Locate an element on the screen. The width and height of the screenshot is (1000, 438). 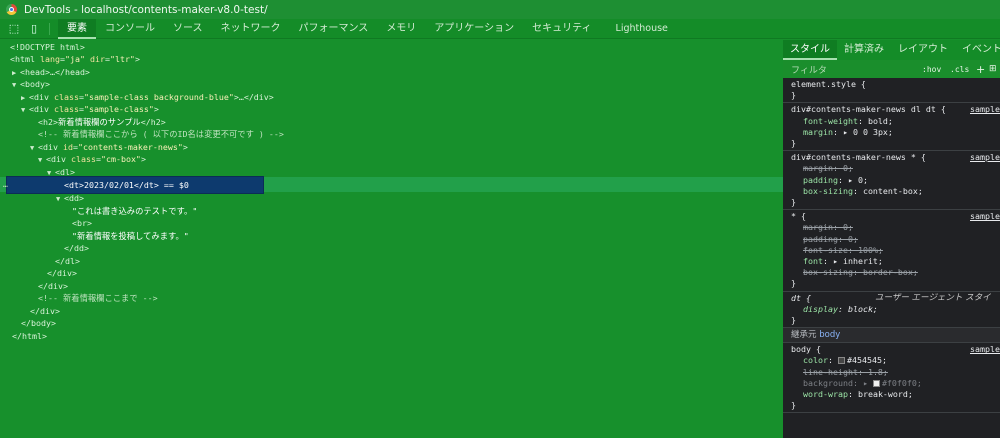
html-attr-lang: lang is located at coordinates (49, 59).